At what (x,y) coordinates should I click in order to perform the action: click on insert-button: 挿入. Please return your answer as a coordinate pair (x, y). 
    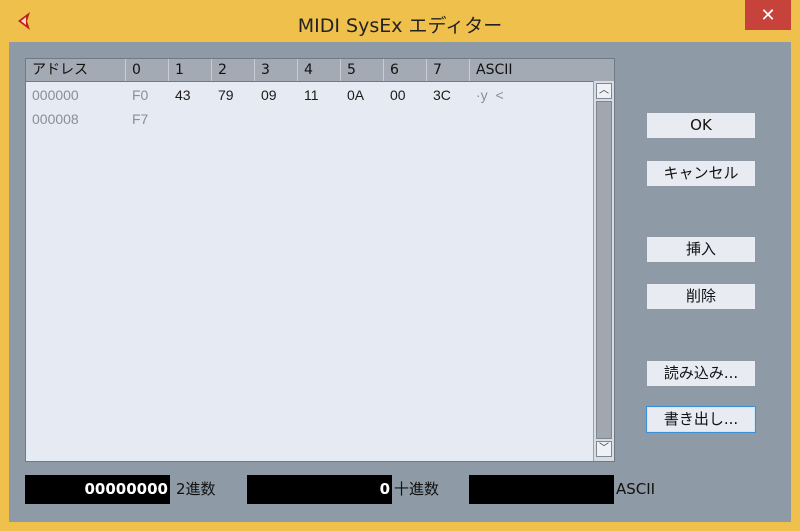
    Looking at the image, I should click on (701, 249).